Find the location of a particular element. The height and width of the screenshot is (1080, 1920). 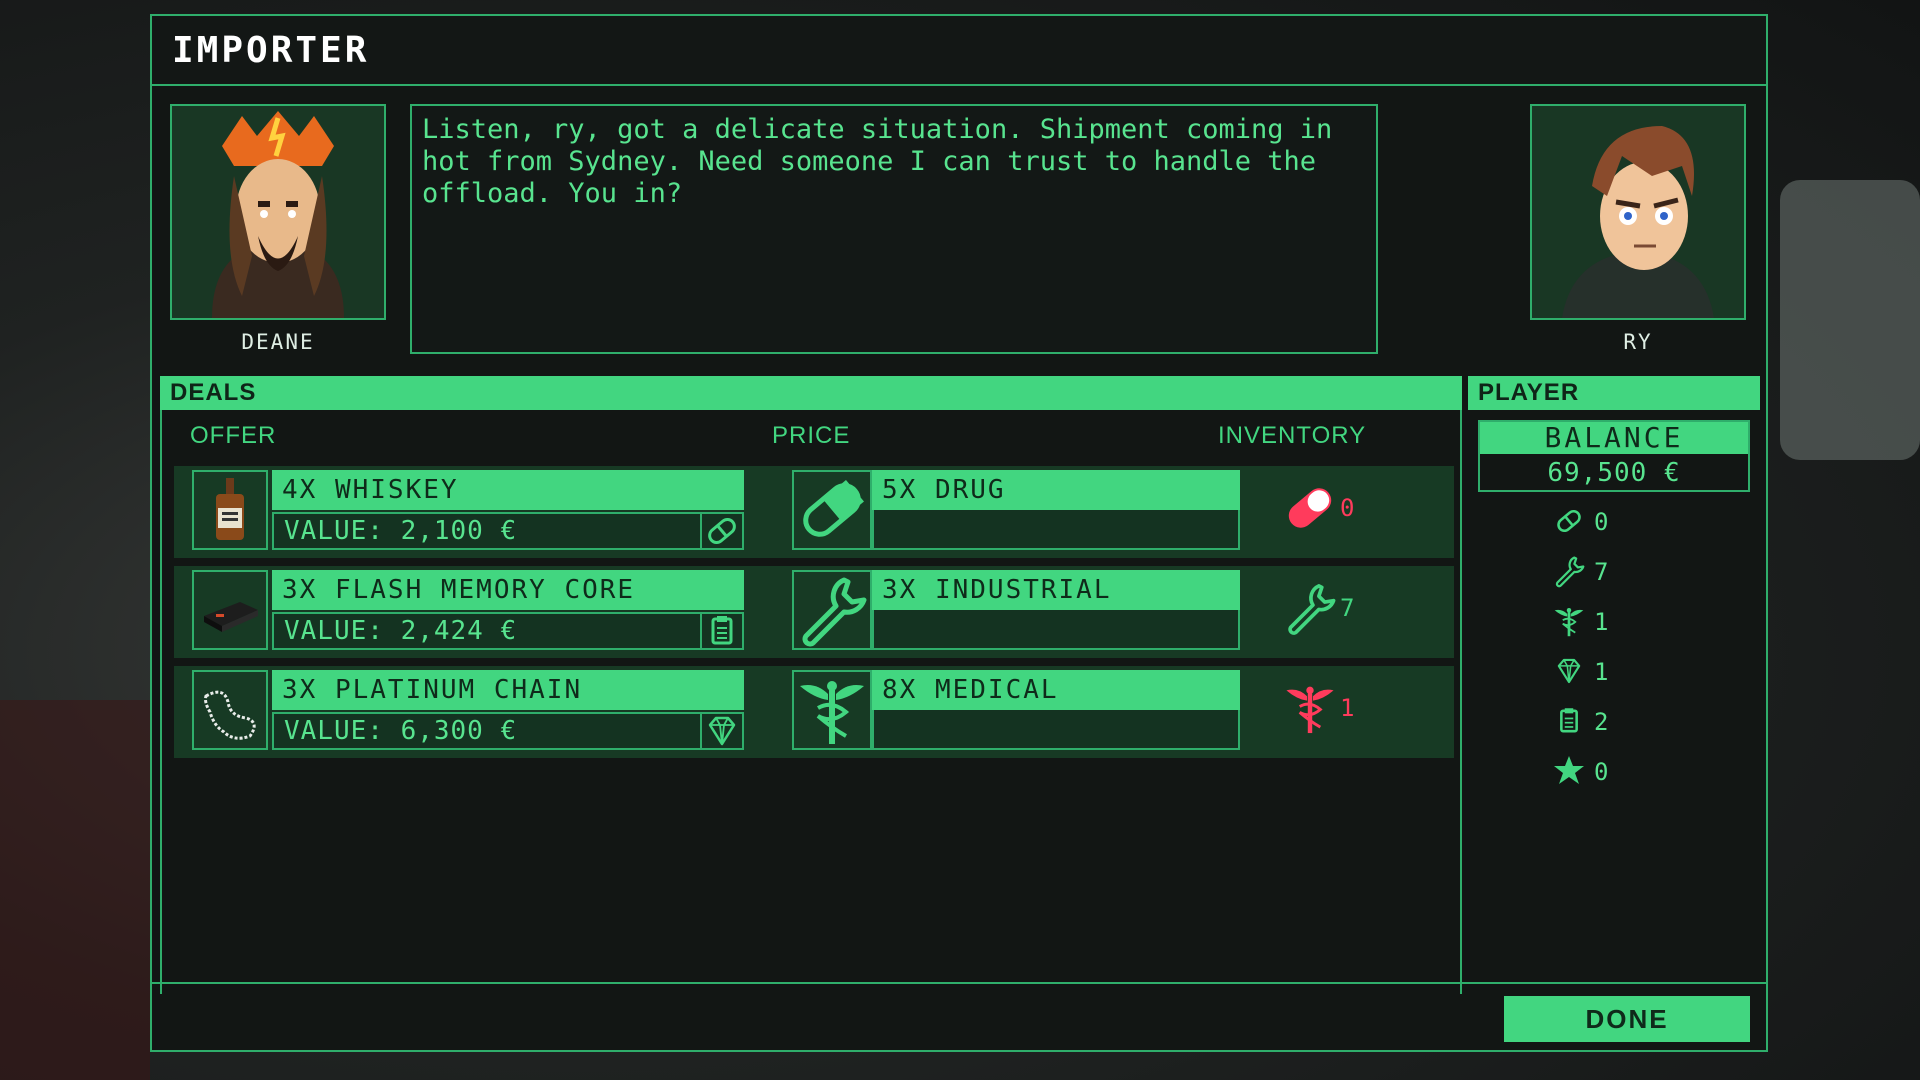

price-title: 5X DRUG is located at coordinates (1056, 490).